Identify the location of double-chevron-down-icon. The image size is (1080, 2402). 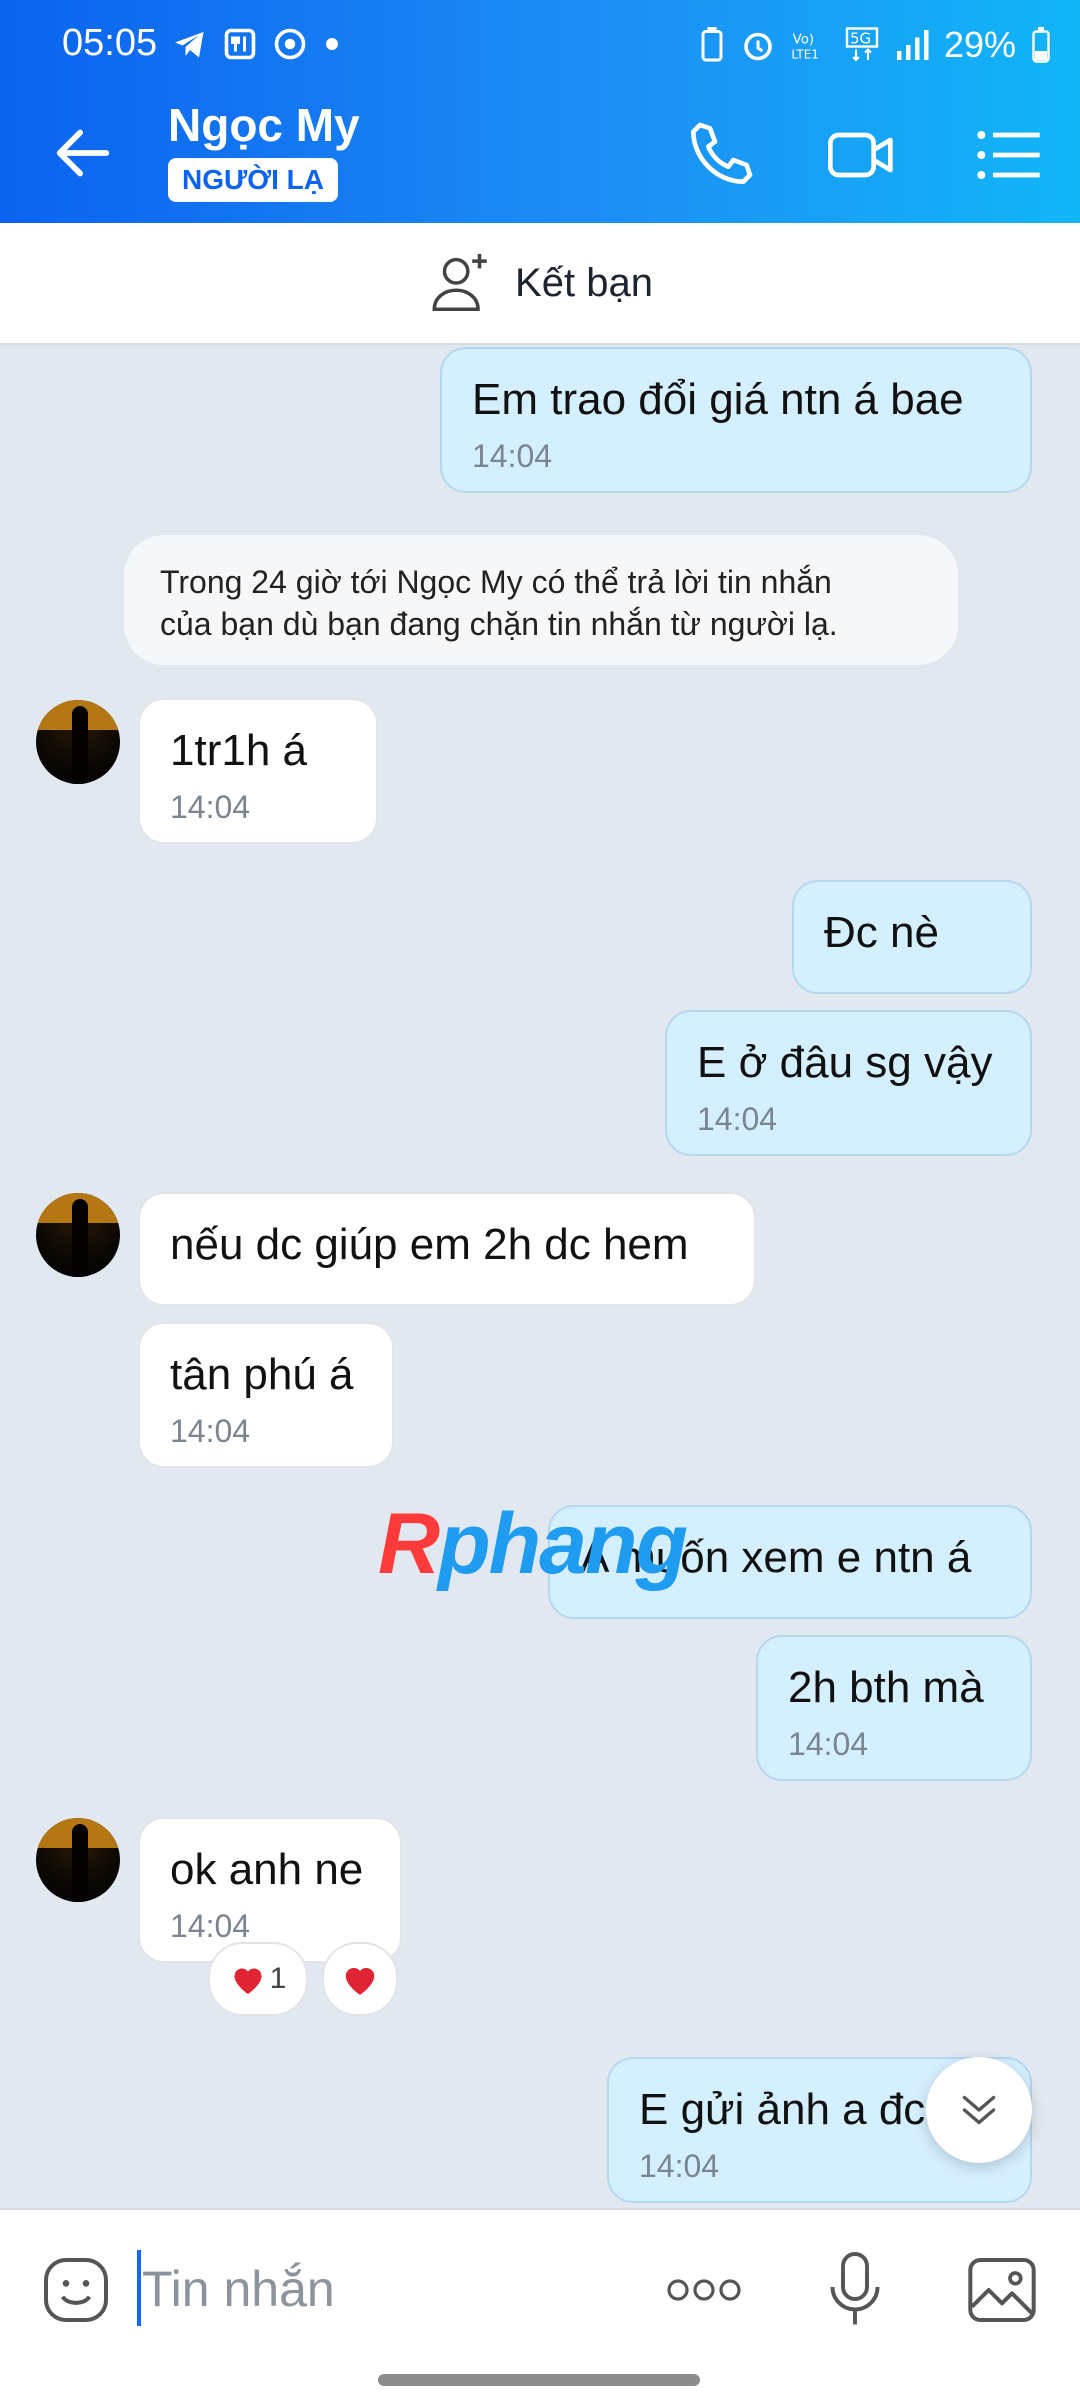
(979, 2110).